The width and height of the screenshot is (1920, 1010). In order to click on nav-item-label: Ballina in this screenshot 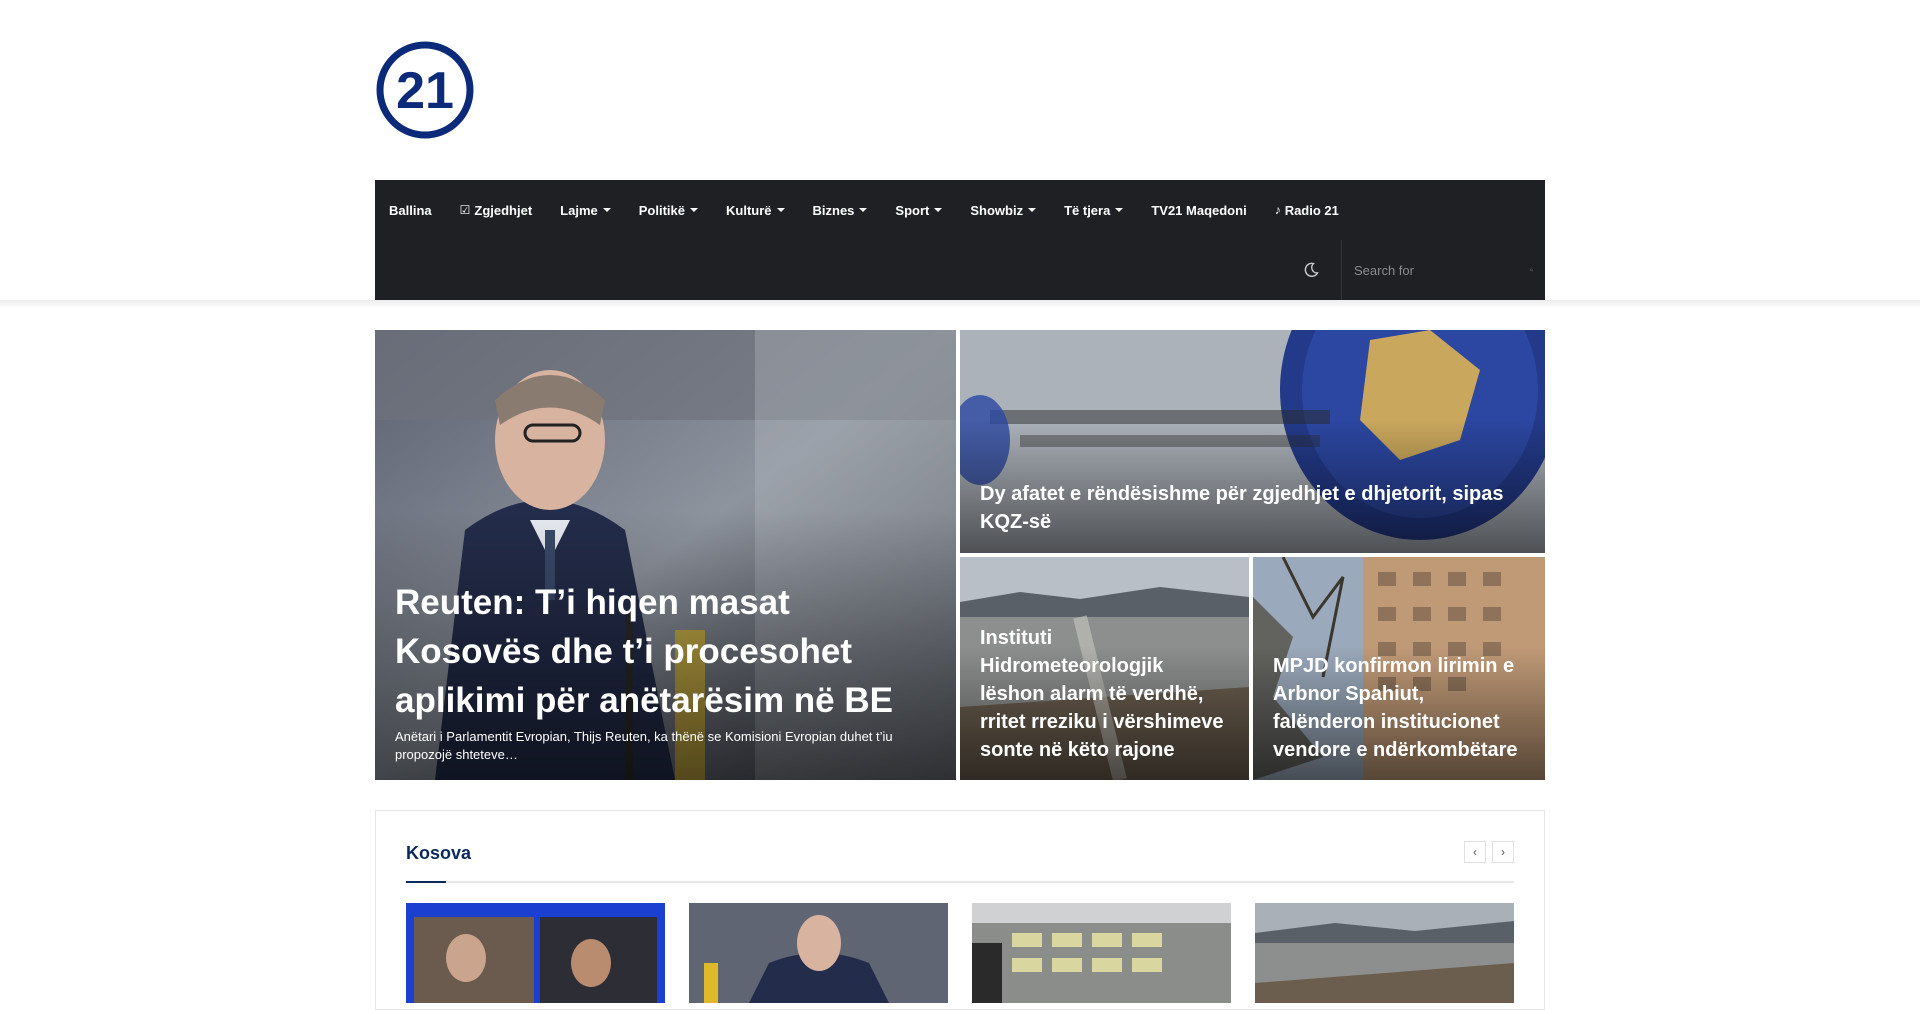, I will do `click(410, 210)`.